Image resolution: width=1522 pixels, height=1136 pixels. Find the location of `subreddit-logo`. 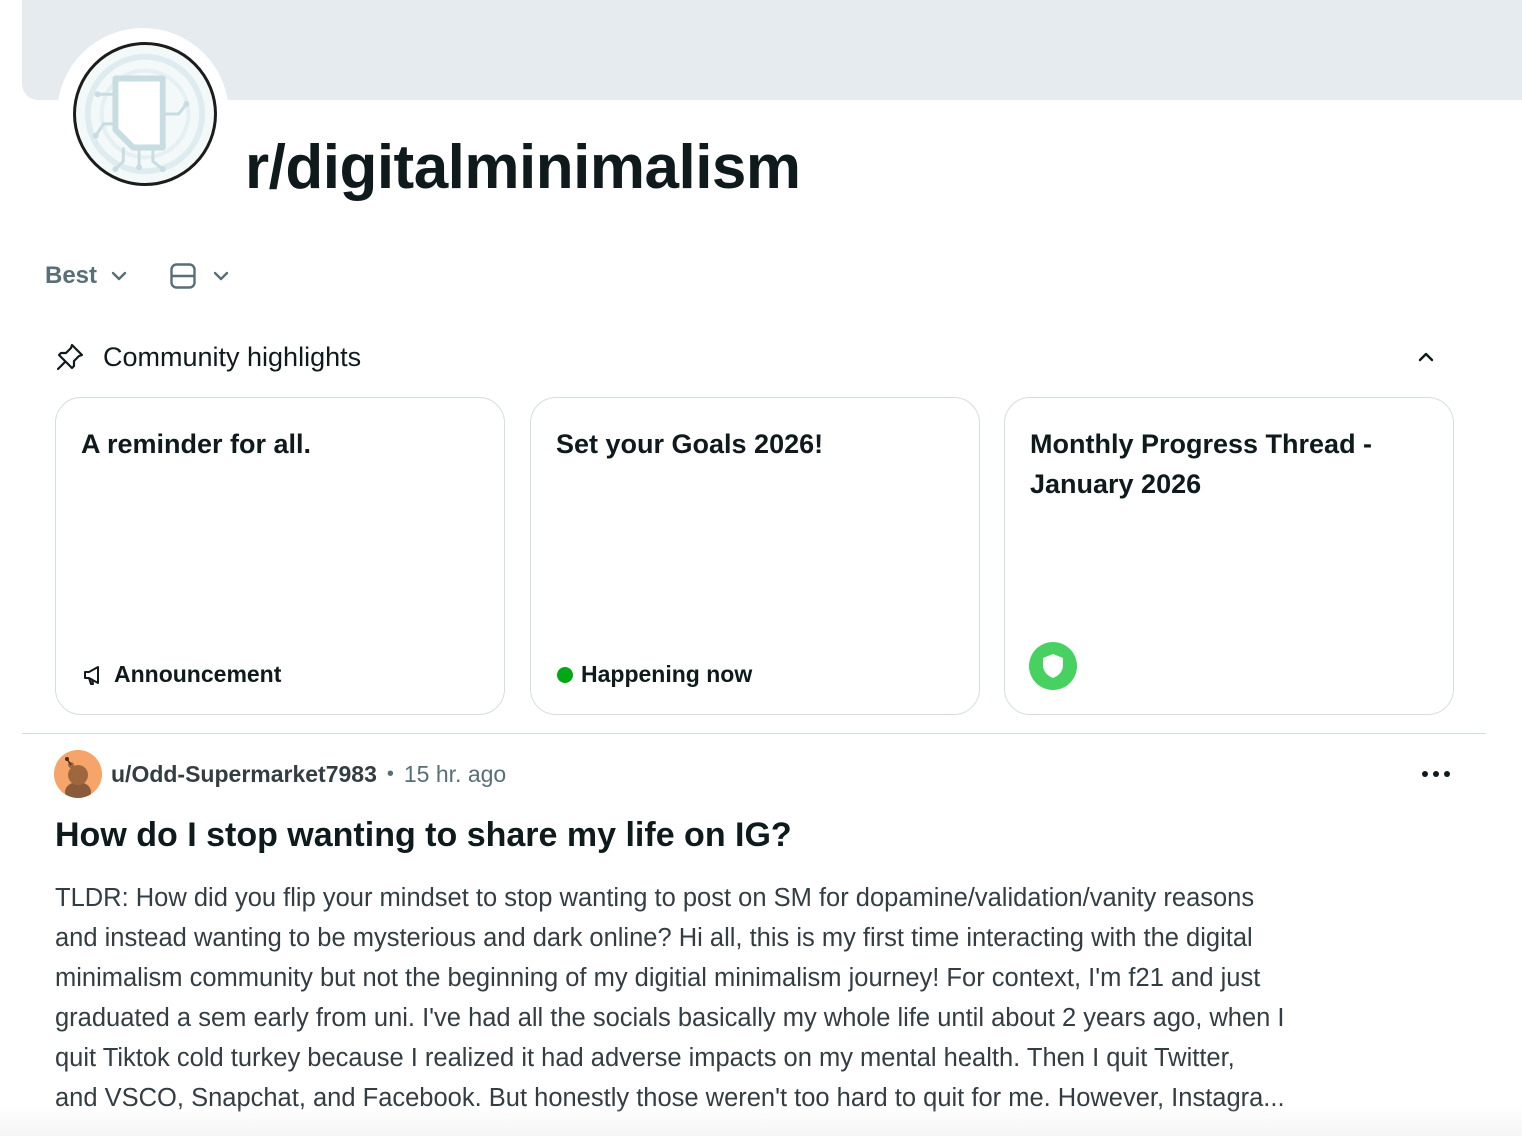

subreddit-logo is located at coordinates (145, 114).